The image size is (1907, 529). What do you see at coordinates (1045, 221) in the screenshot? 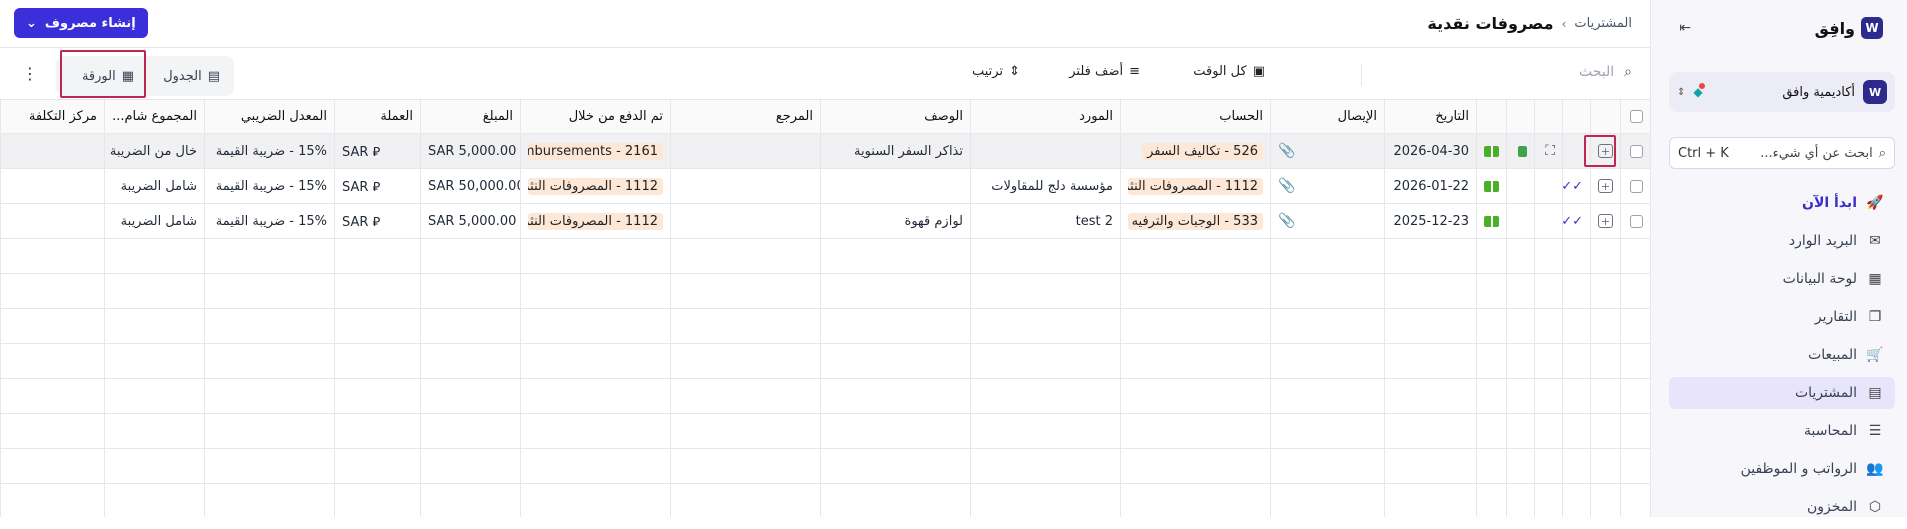
I see `cell-vendor: test 2` at bounding box center [1045, 221].